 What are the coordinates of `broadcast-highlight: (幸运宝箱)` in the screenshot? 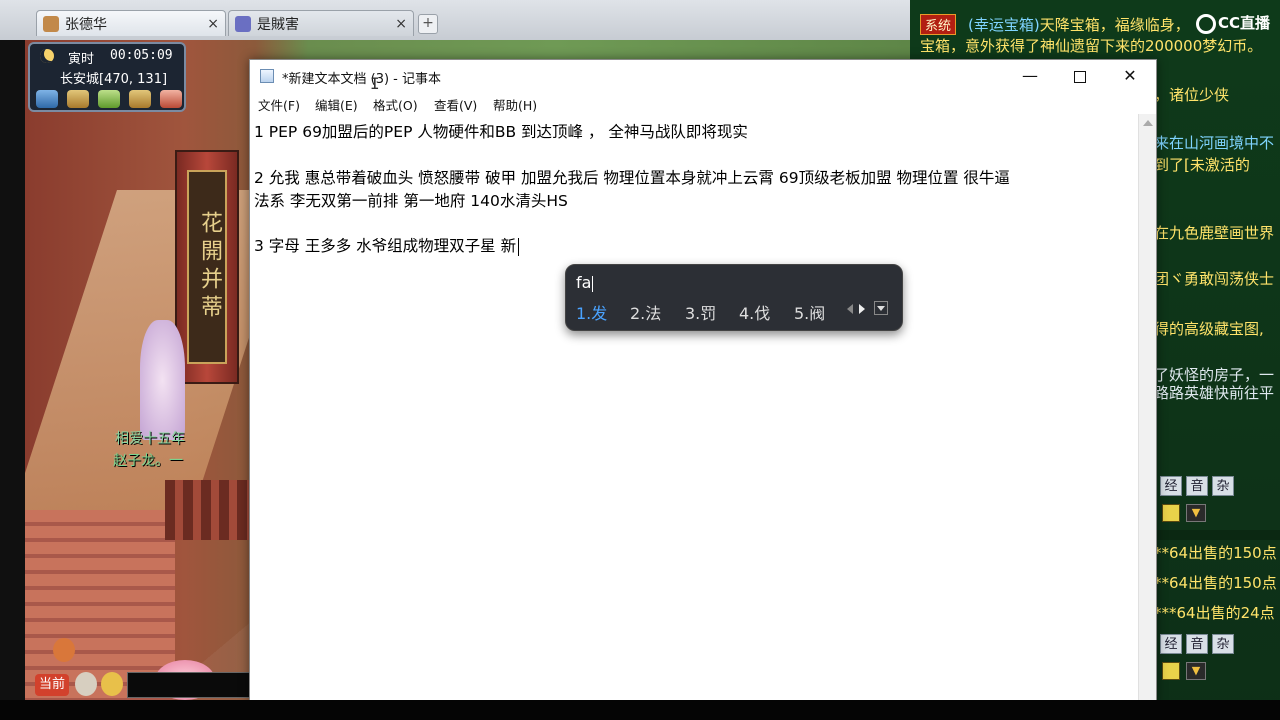 It's located at (1004, 25).